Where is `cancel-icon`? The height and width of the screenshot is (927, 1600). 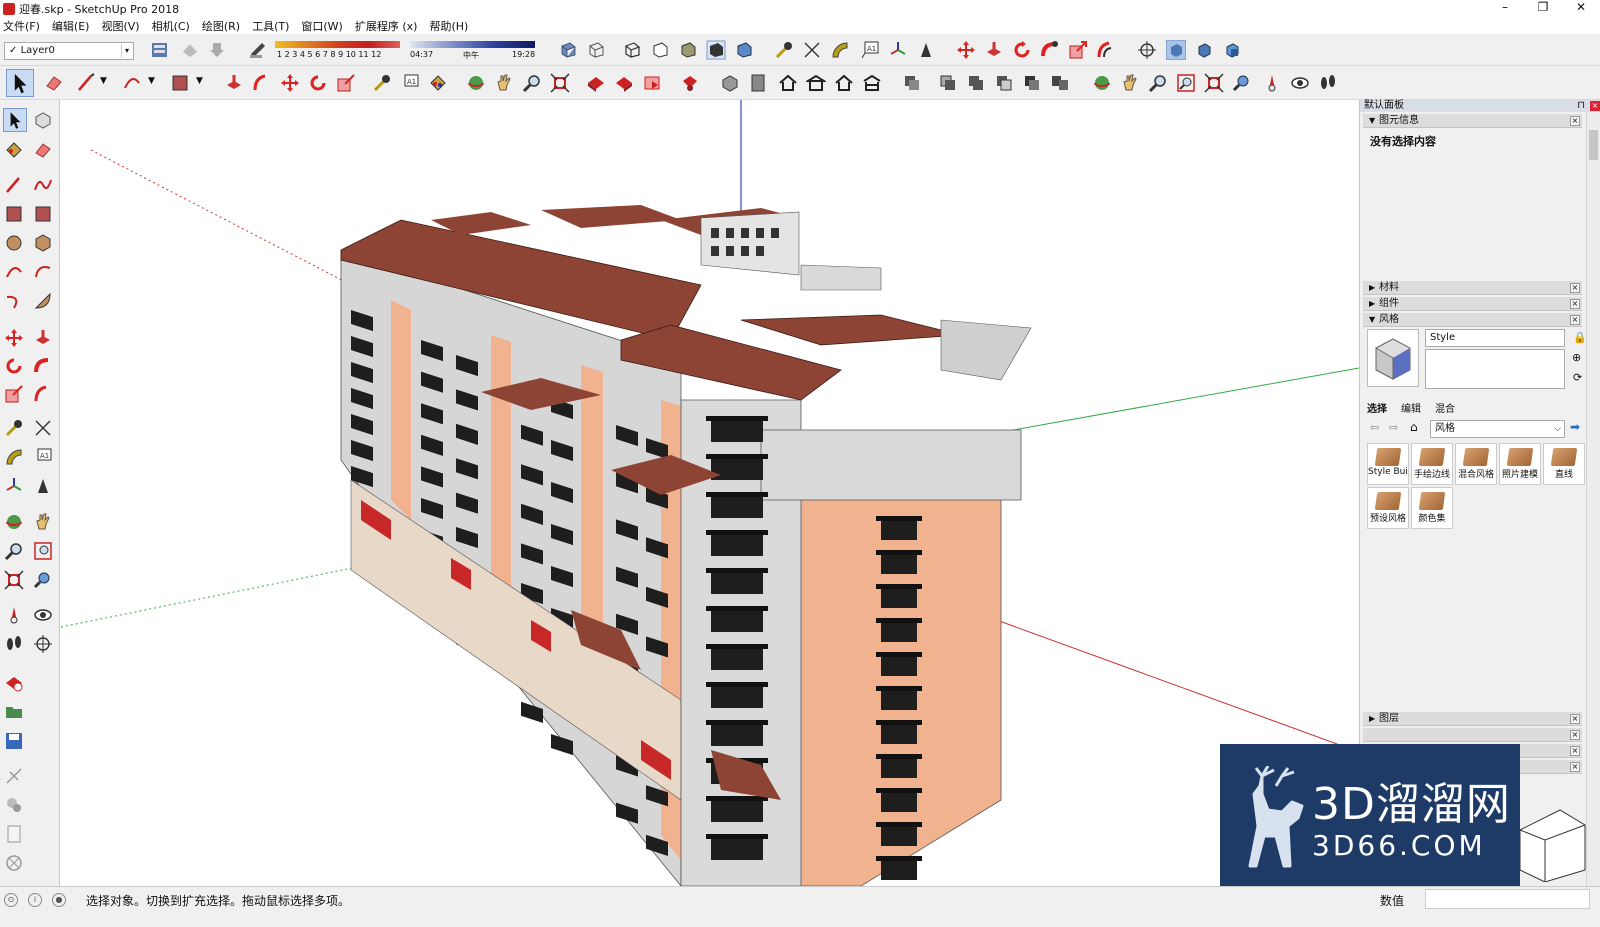 cancel-icon is located at coordinates (14, 863).